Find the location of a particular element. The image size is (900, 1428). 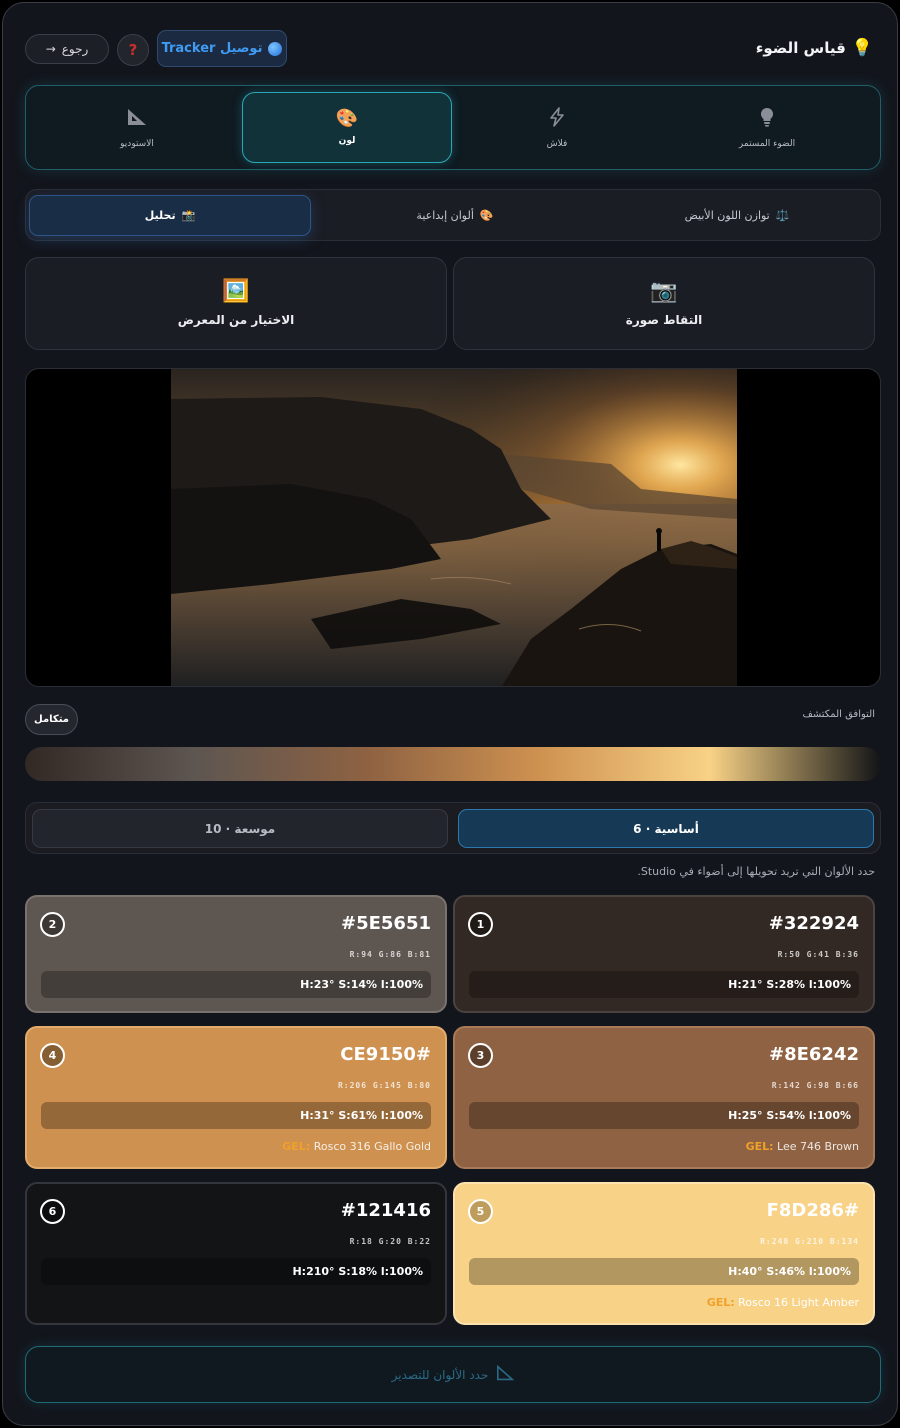

tab-extended-palette: موسعة · 10 is located at coordinates (240, 828).